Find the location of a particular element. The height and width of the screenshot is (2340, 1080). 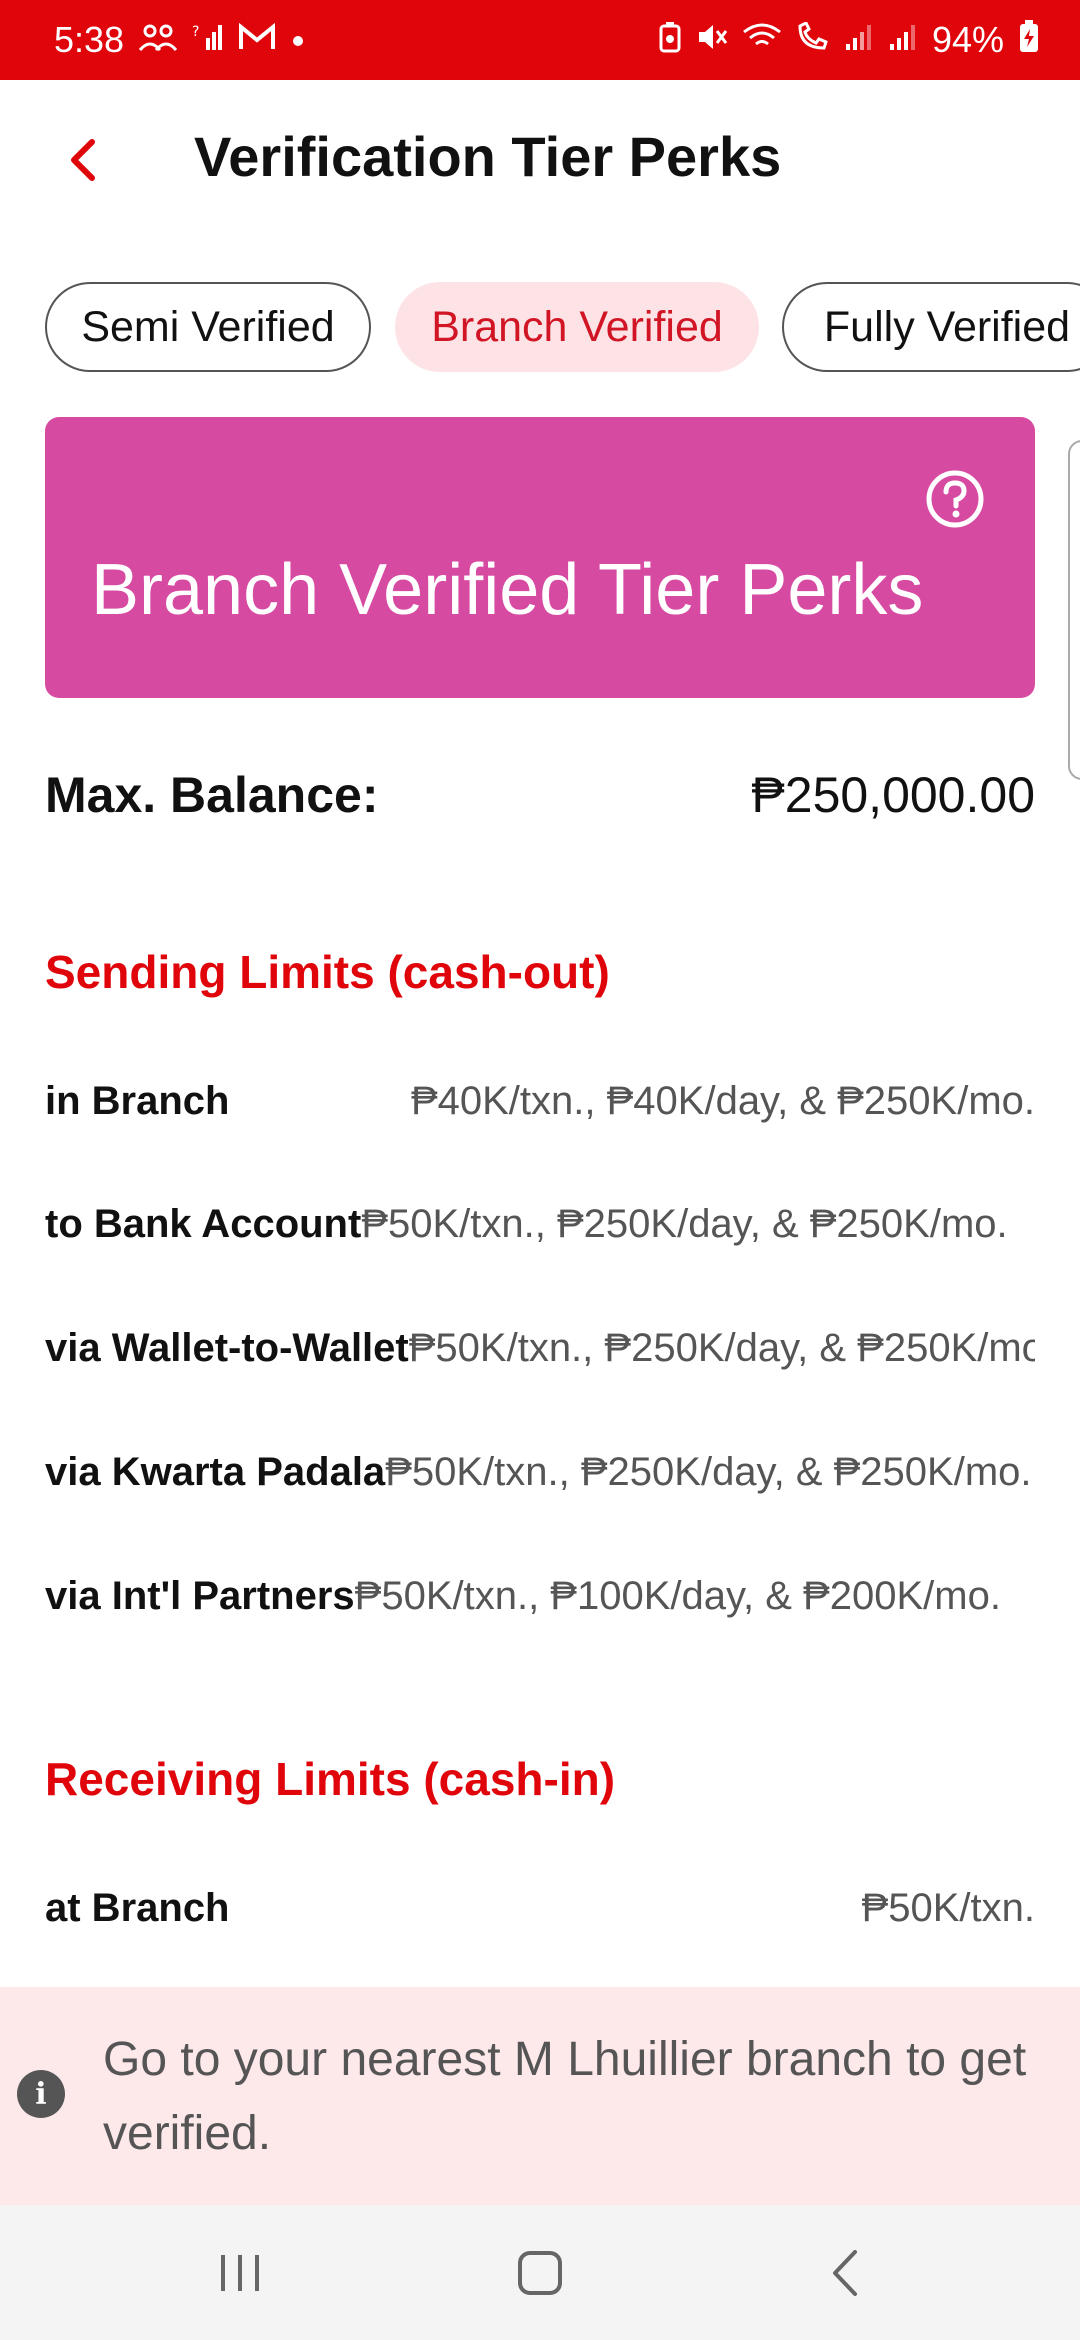

limit-row: at Branch ₱50K/txn. is located at coordinates (540, 1908).